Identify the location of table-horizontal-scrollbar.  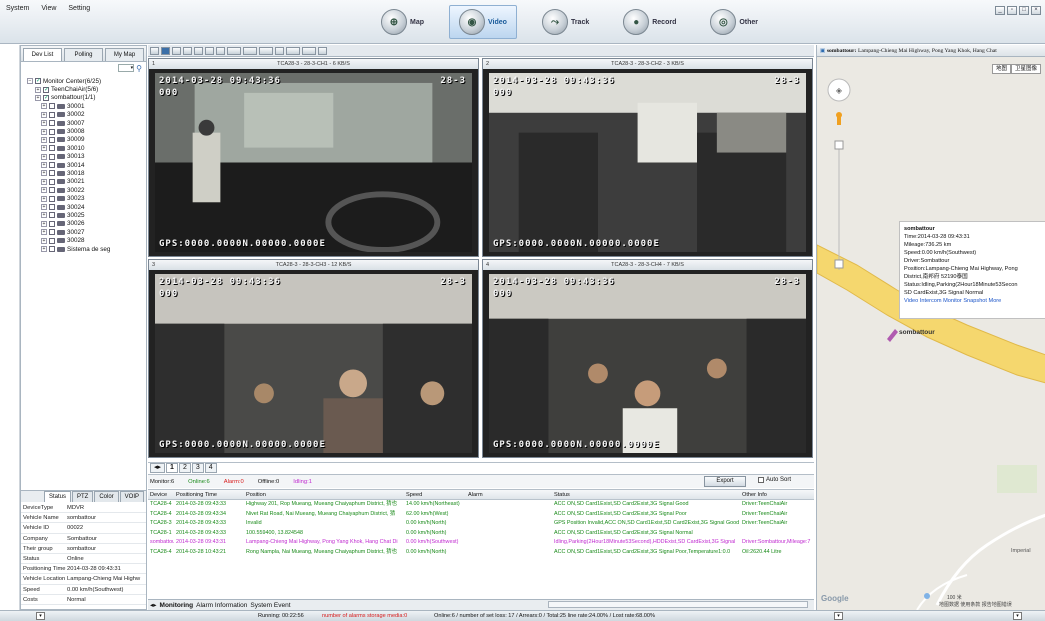
(678, 604).